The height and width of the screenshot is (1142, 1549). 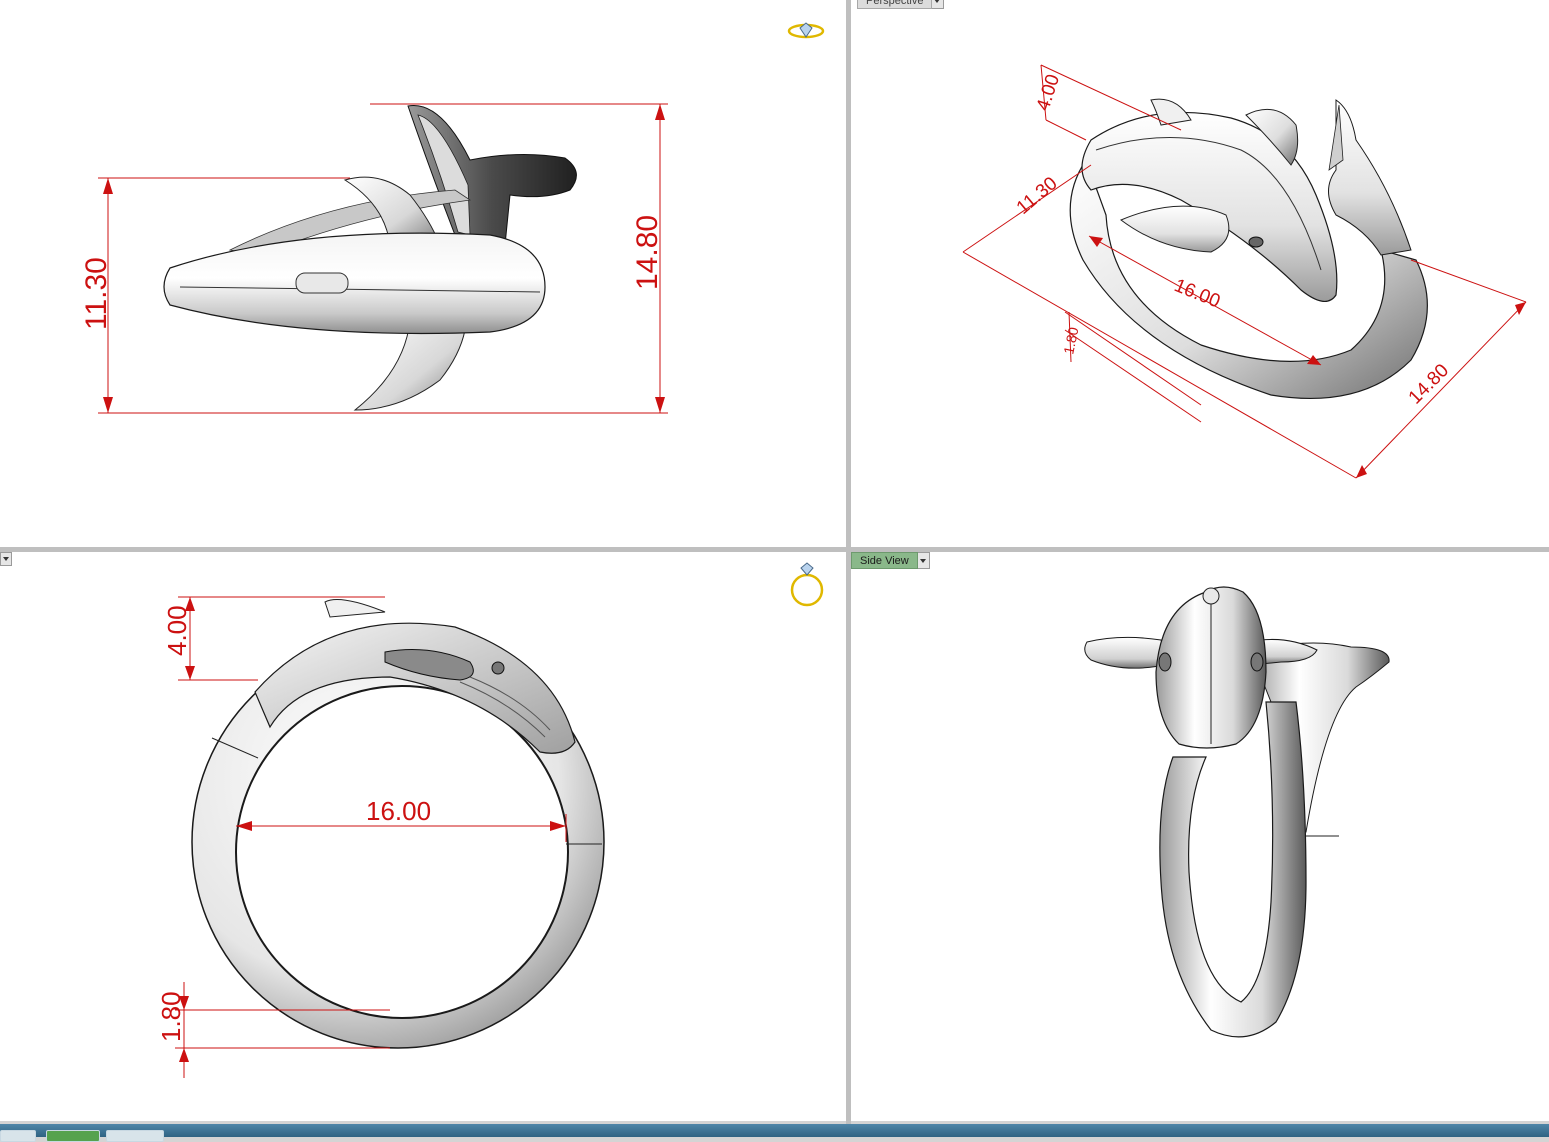 What do you see at coordinates (1244, 271) in the screenshot?
I see `perspective-view-canvas: 4.00 11.30 16.00 1.80 14.80` at bounding box center [1244, 271].